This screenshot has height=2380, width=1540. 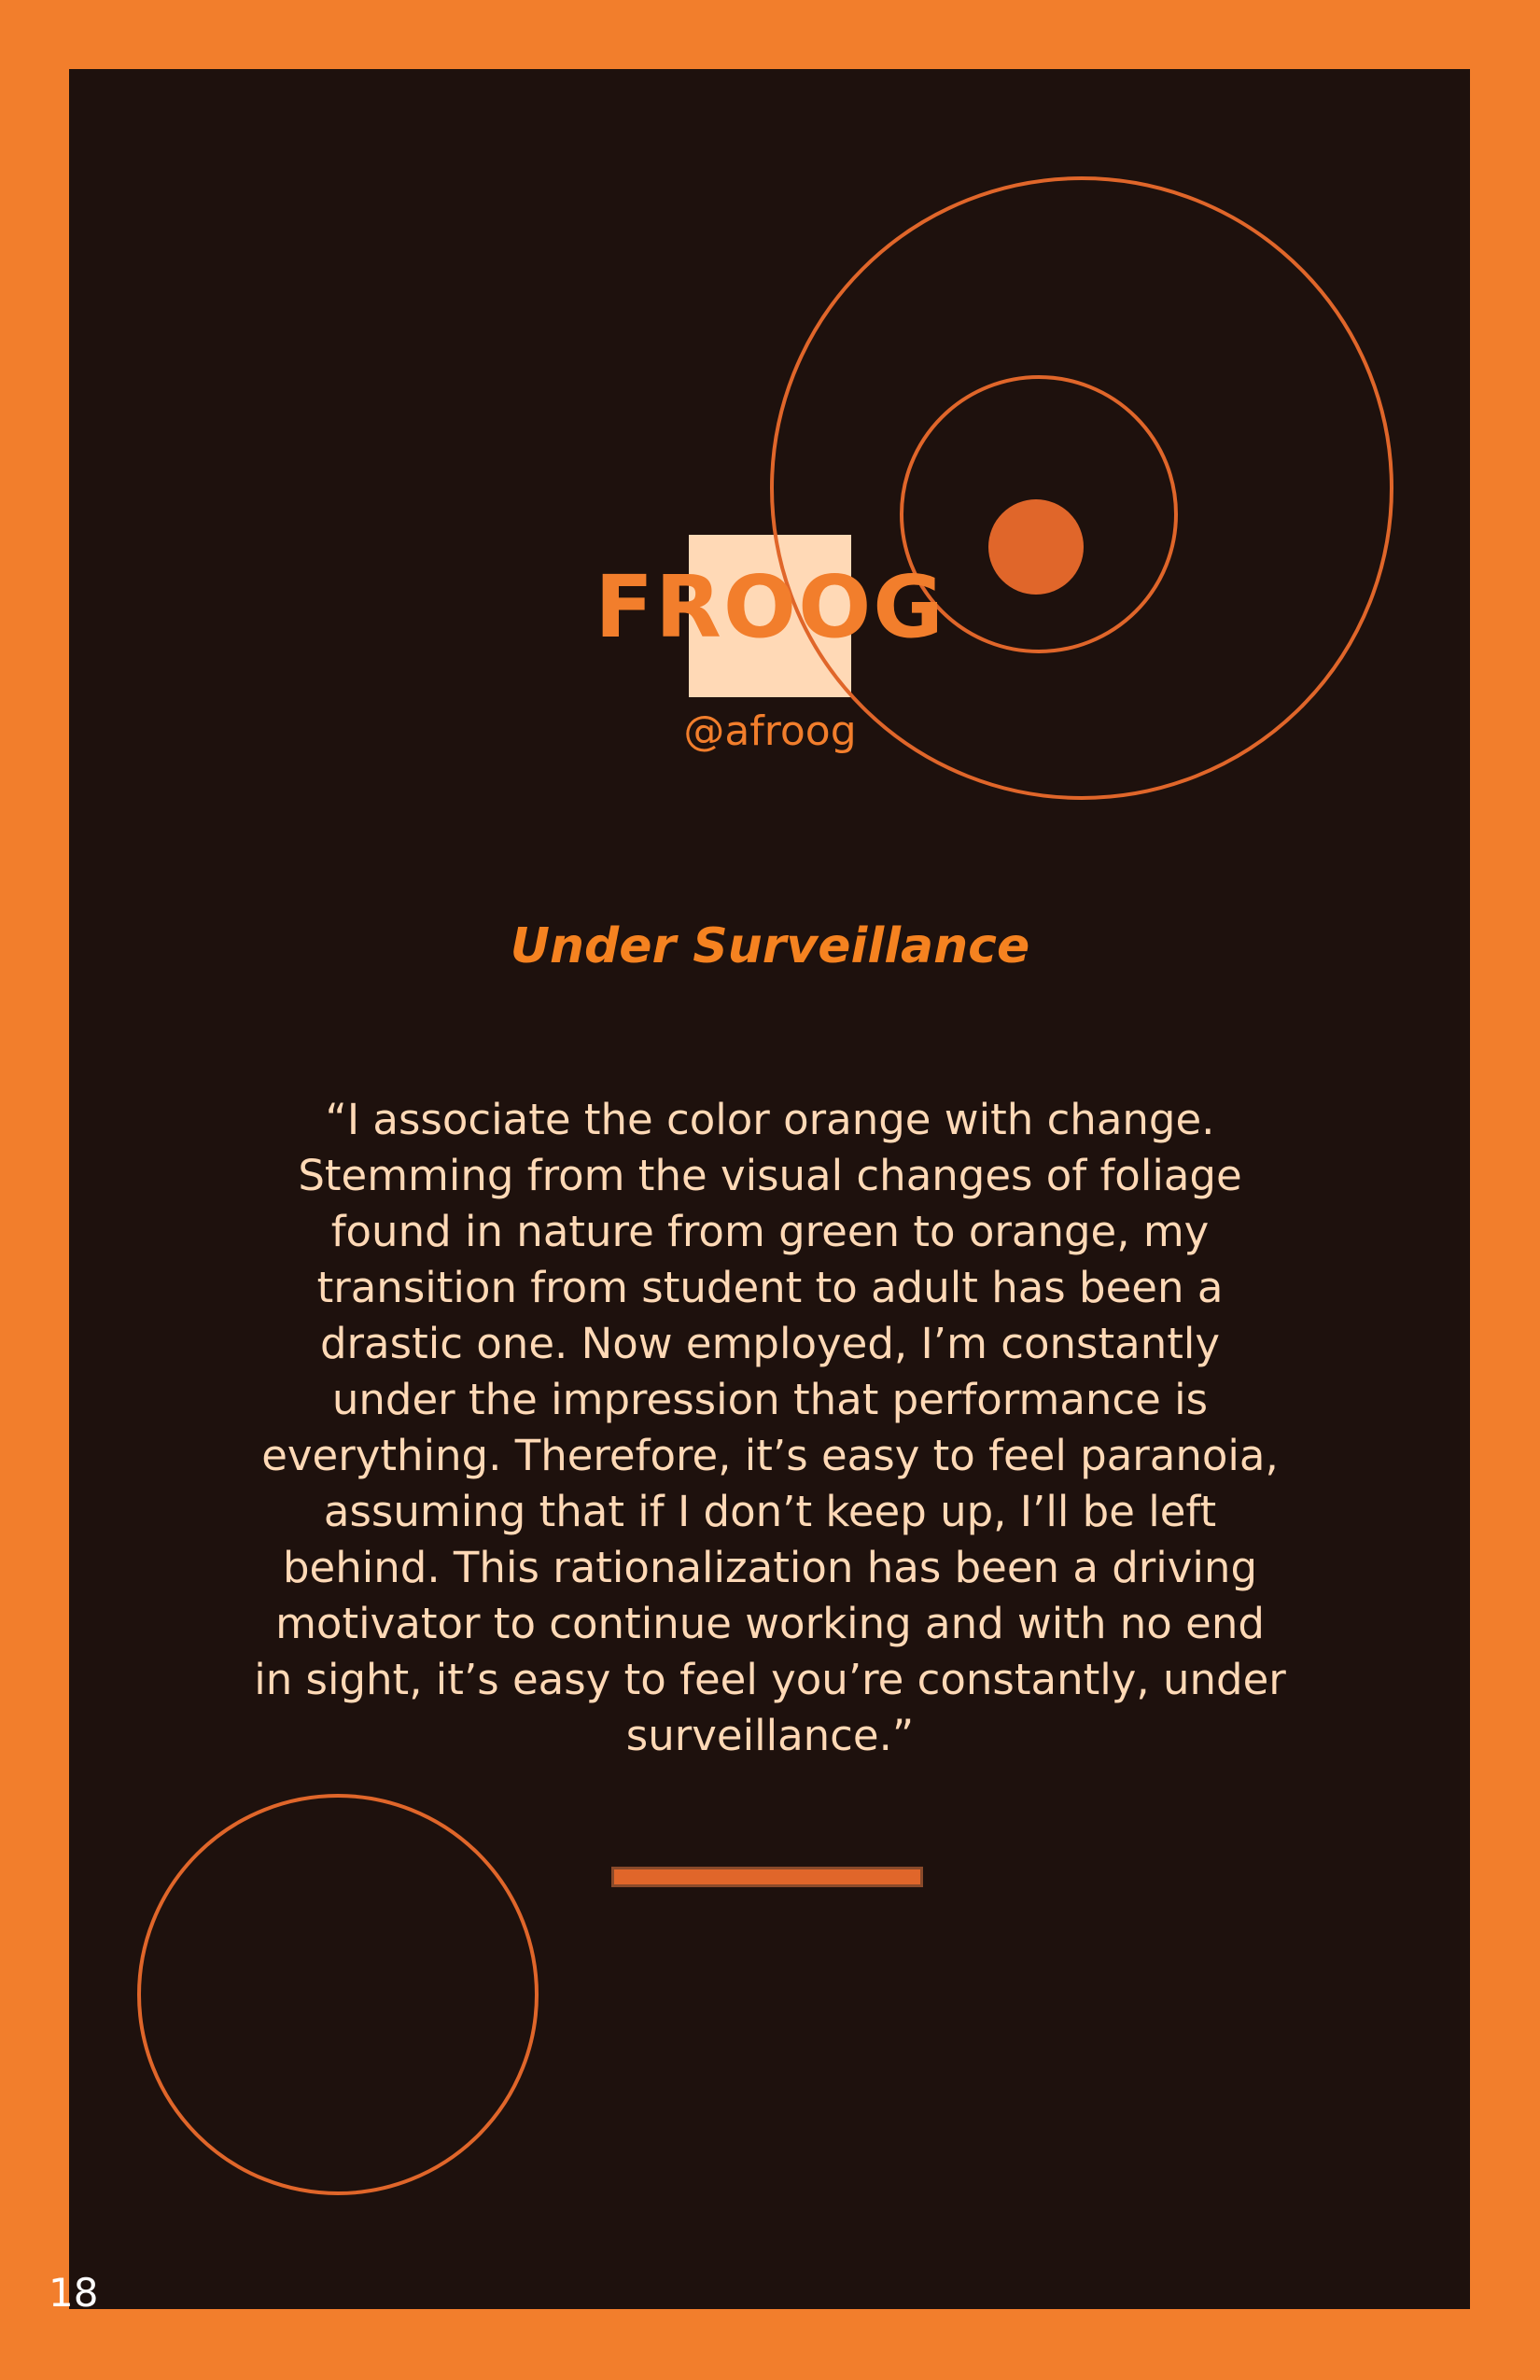 What do you see at coordinates (770, 946) in the screenshot?
I see `artwork-title: Under Surveillance` at bounding box center [770, 946].